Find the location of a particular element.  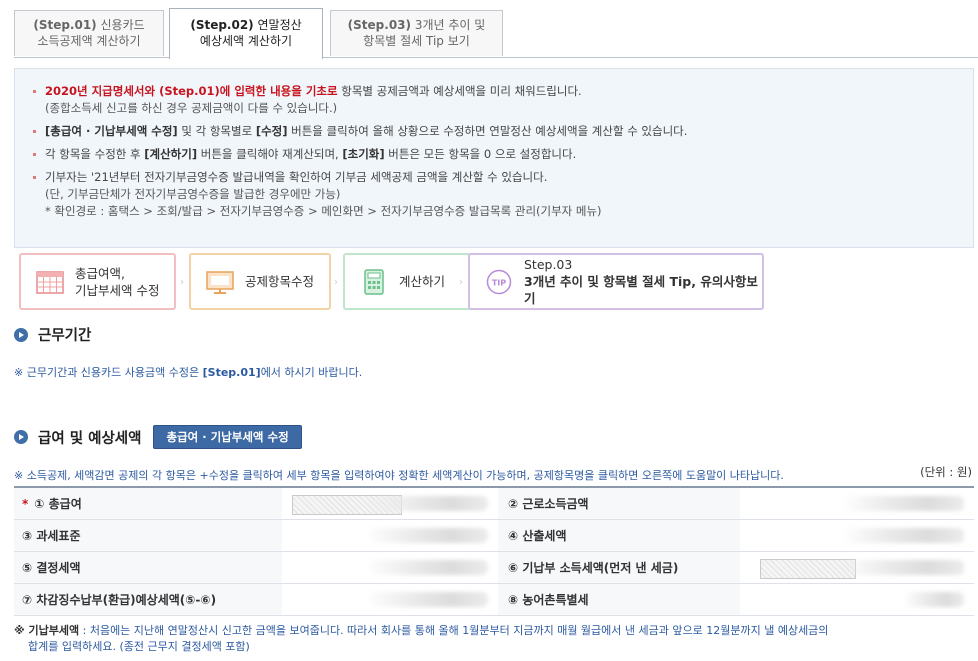

table-row: ⑦ 차감징수납부(환급)예상세액(⑤-⑥) ⑧ 농어촌특별세 is located at coordinates (494, 600).